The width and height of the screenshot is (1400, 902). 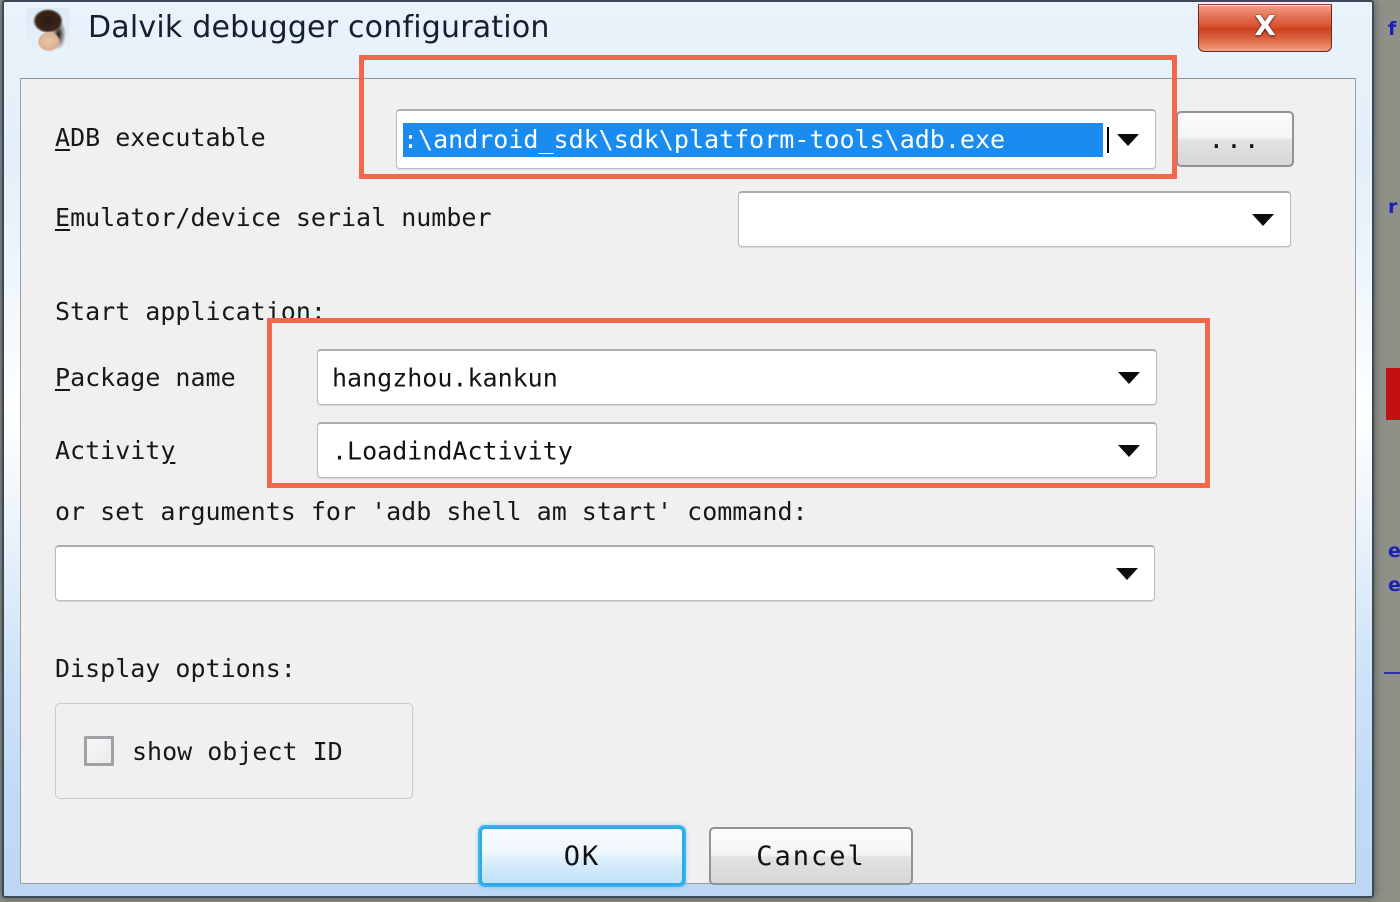 I want to click on background-text-fragment-1: f, so click(x=1392, y=29).